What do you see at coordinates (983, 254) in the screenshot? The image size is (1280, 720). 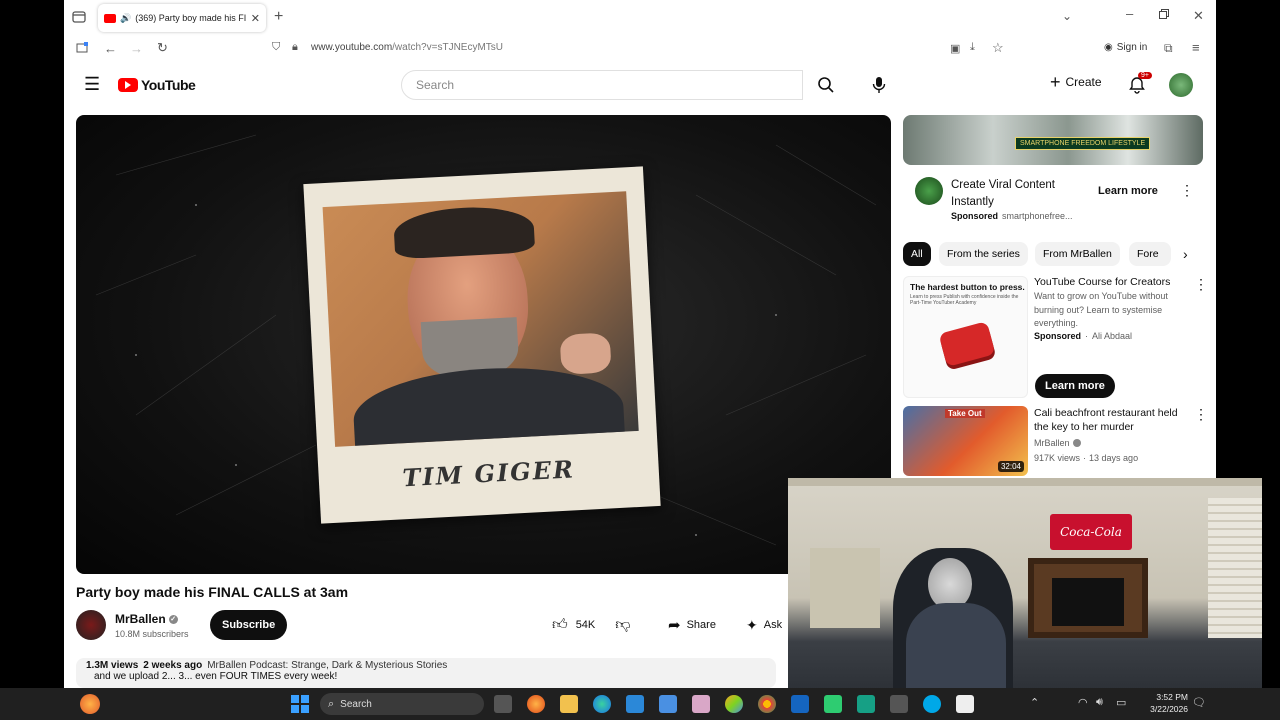 I see `chip-from-the-series: From the series` at bounding box center [983, 254].